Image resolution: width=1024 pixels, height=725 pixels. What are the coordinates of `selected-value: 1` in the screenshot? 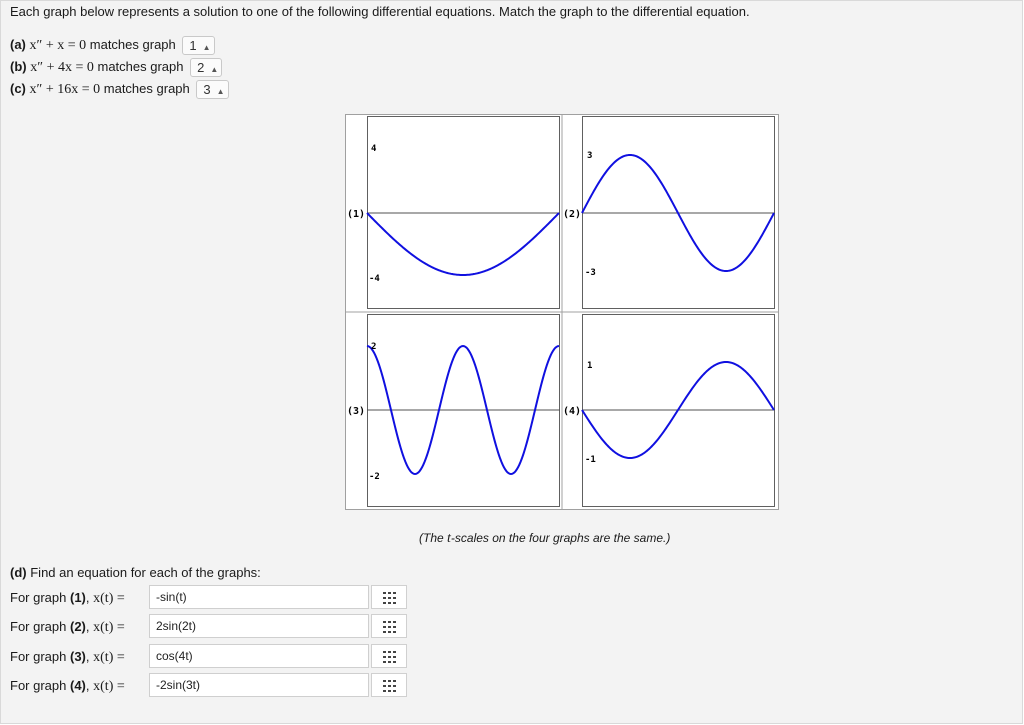 It's located at (193, 46).